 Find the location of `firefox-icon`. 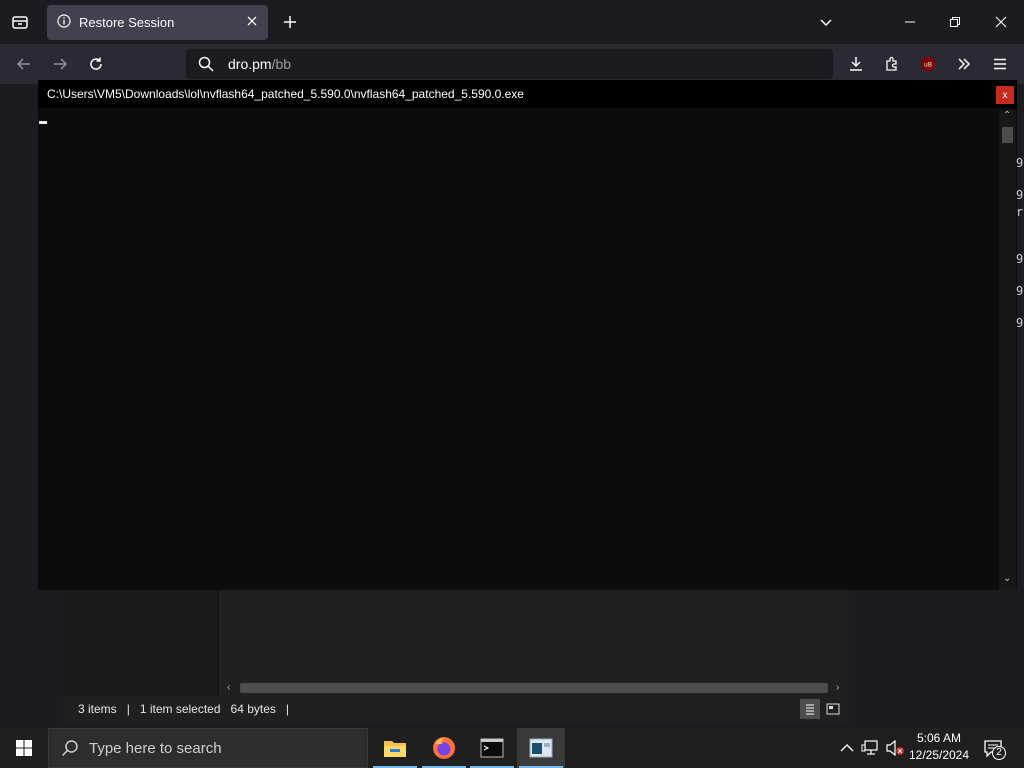

firefox-icon is located at coordinates (444, 748).